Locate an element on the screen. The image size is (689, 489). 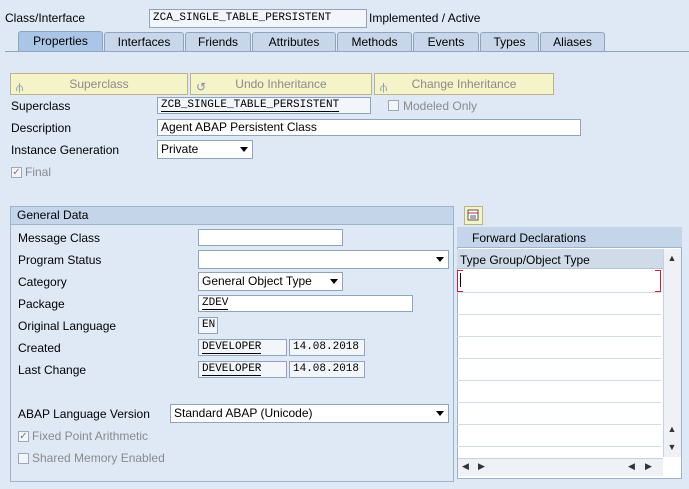
modeled-only-label: Modeled Only is located at coordinates (440, 106).